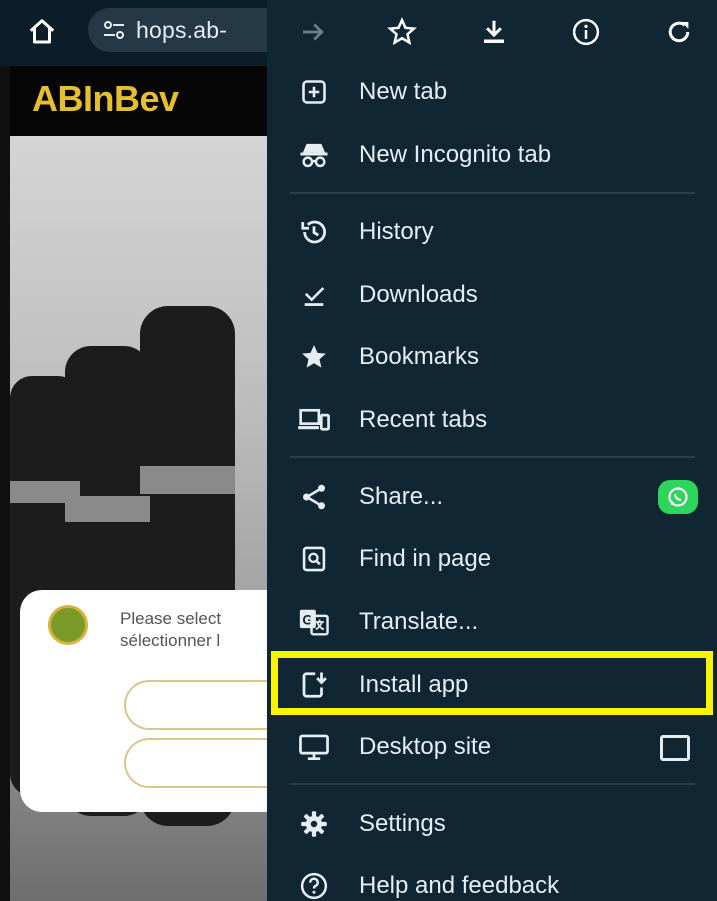 The image size is (717, 901). I want to click on info-icon, so click(586, 32).